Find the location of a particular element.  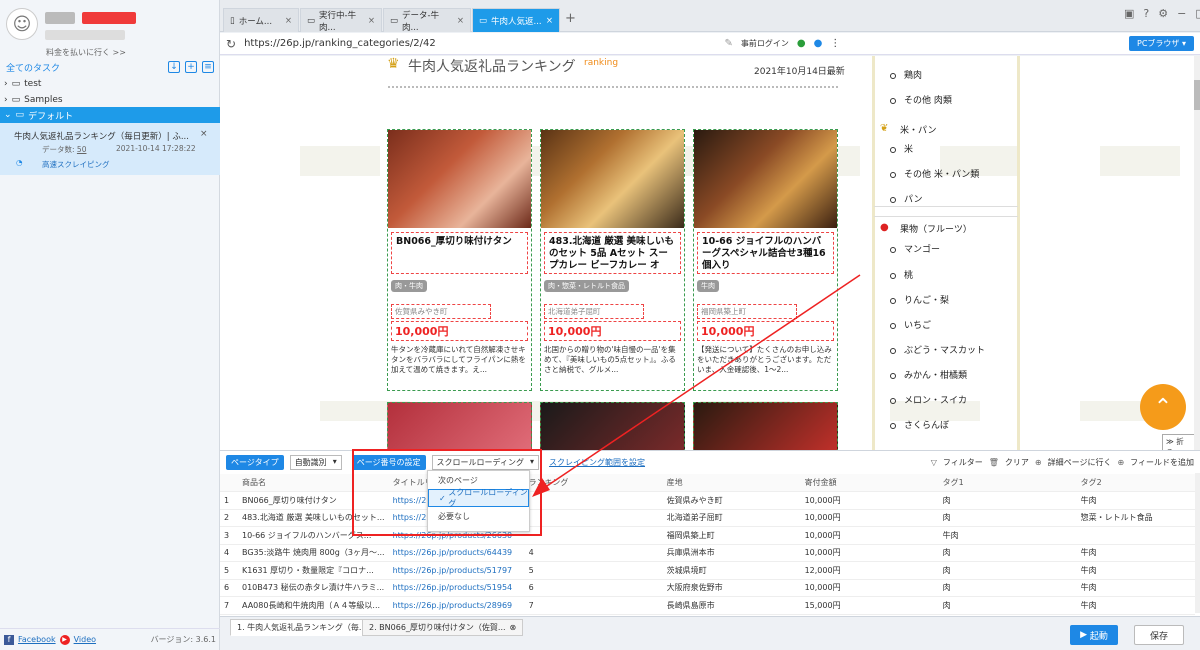

tab-home: ▯ ホーム... × is located at coordinates (261, 20).